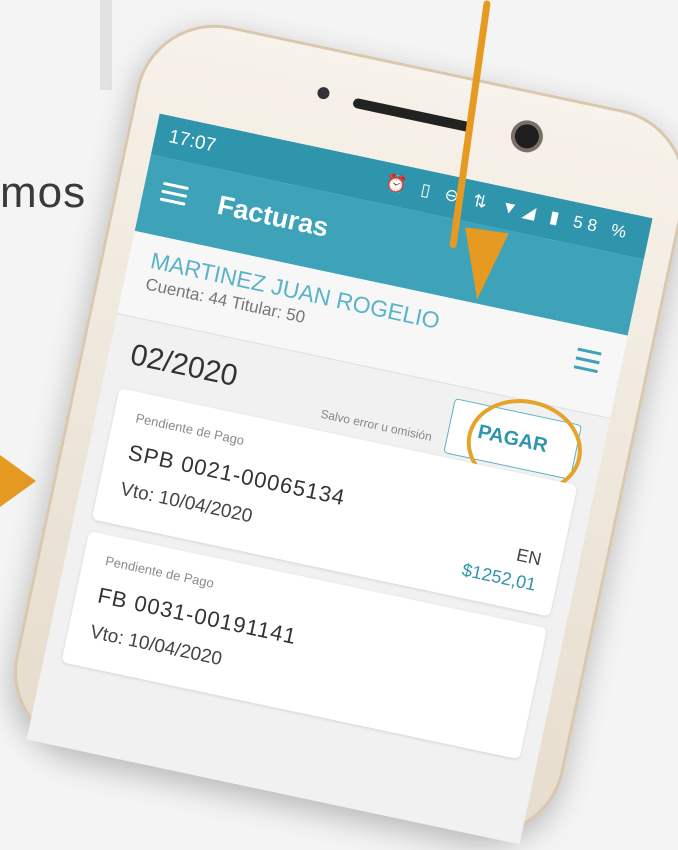 The width and height of the screenshot is (678, 850). What do you see at coordinates (174, 194) in the screenshot?
I see `menu-icon` at bounding box center [174, 194].